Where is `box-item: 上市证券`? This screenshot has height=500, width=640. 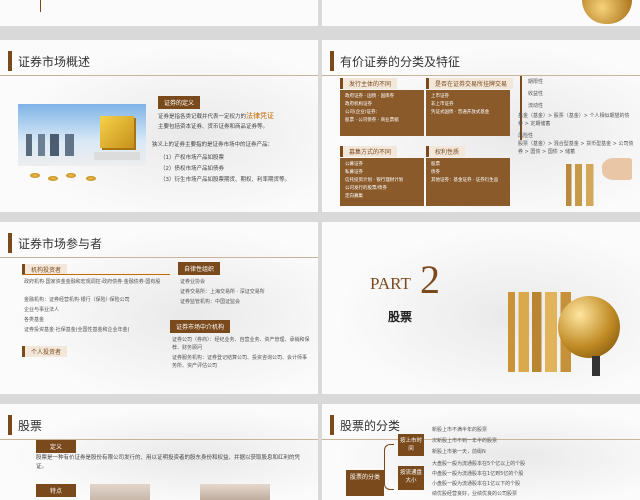 box-item: 上市证券 is located at coordinates (440, 96).